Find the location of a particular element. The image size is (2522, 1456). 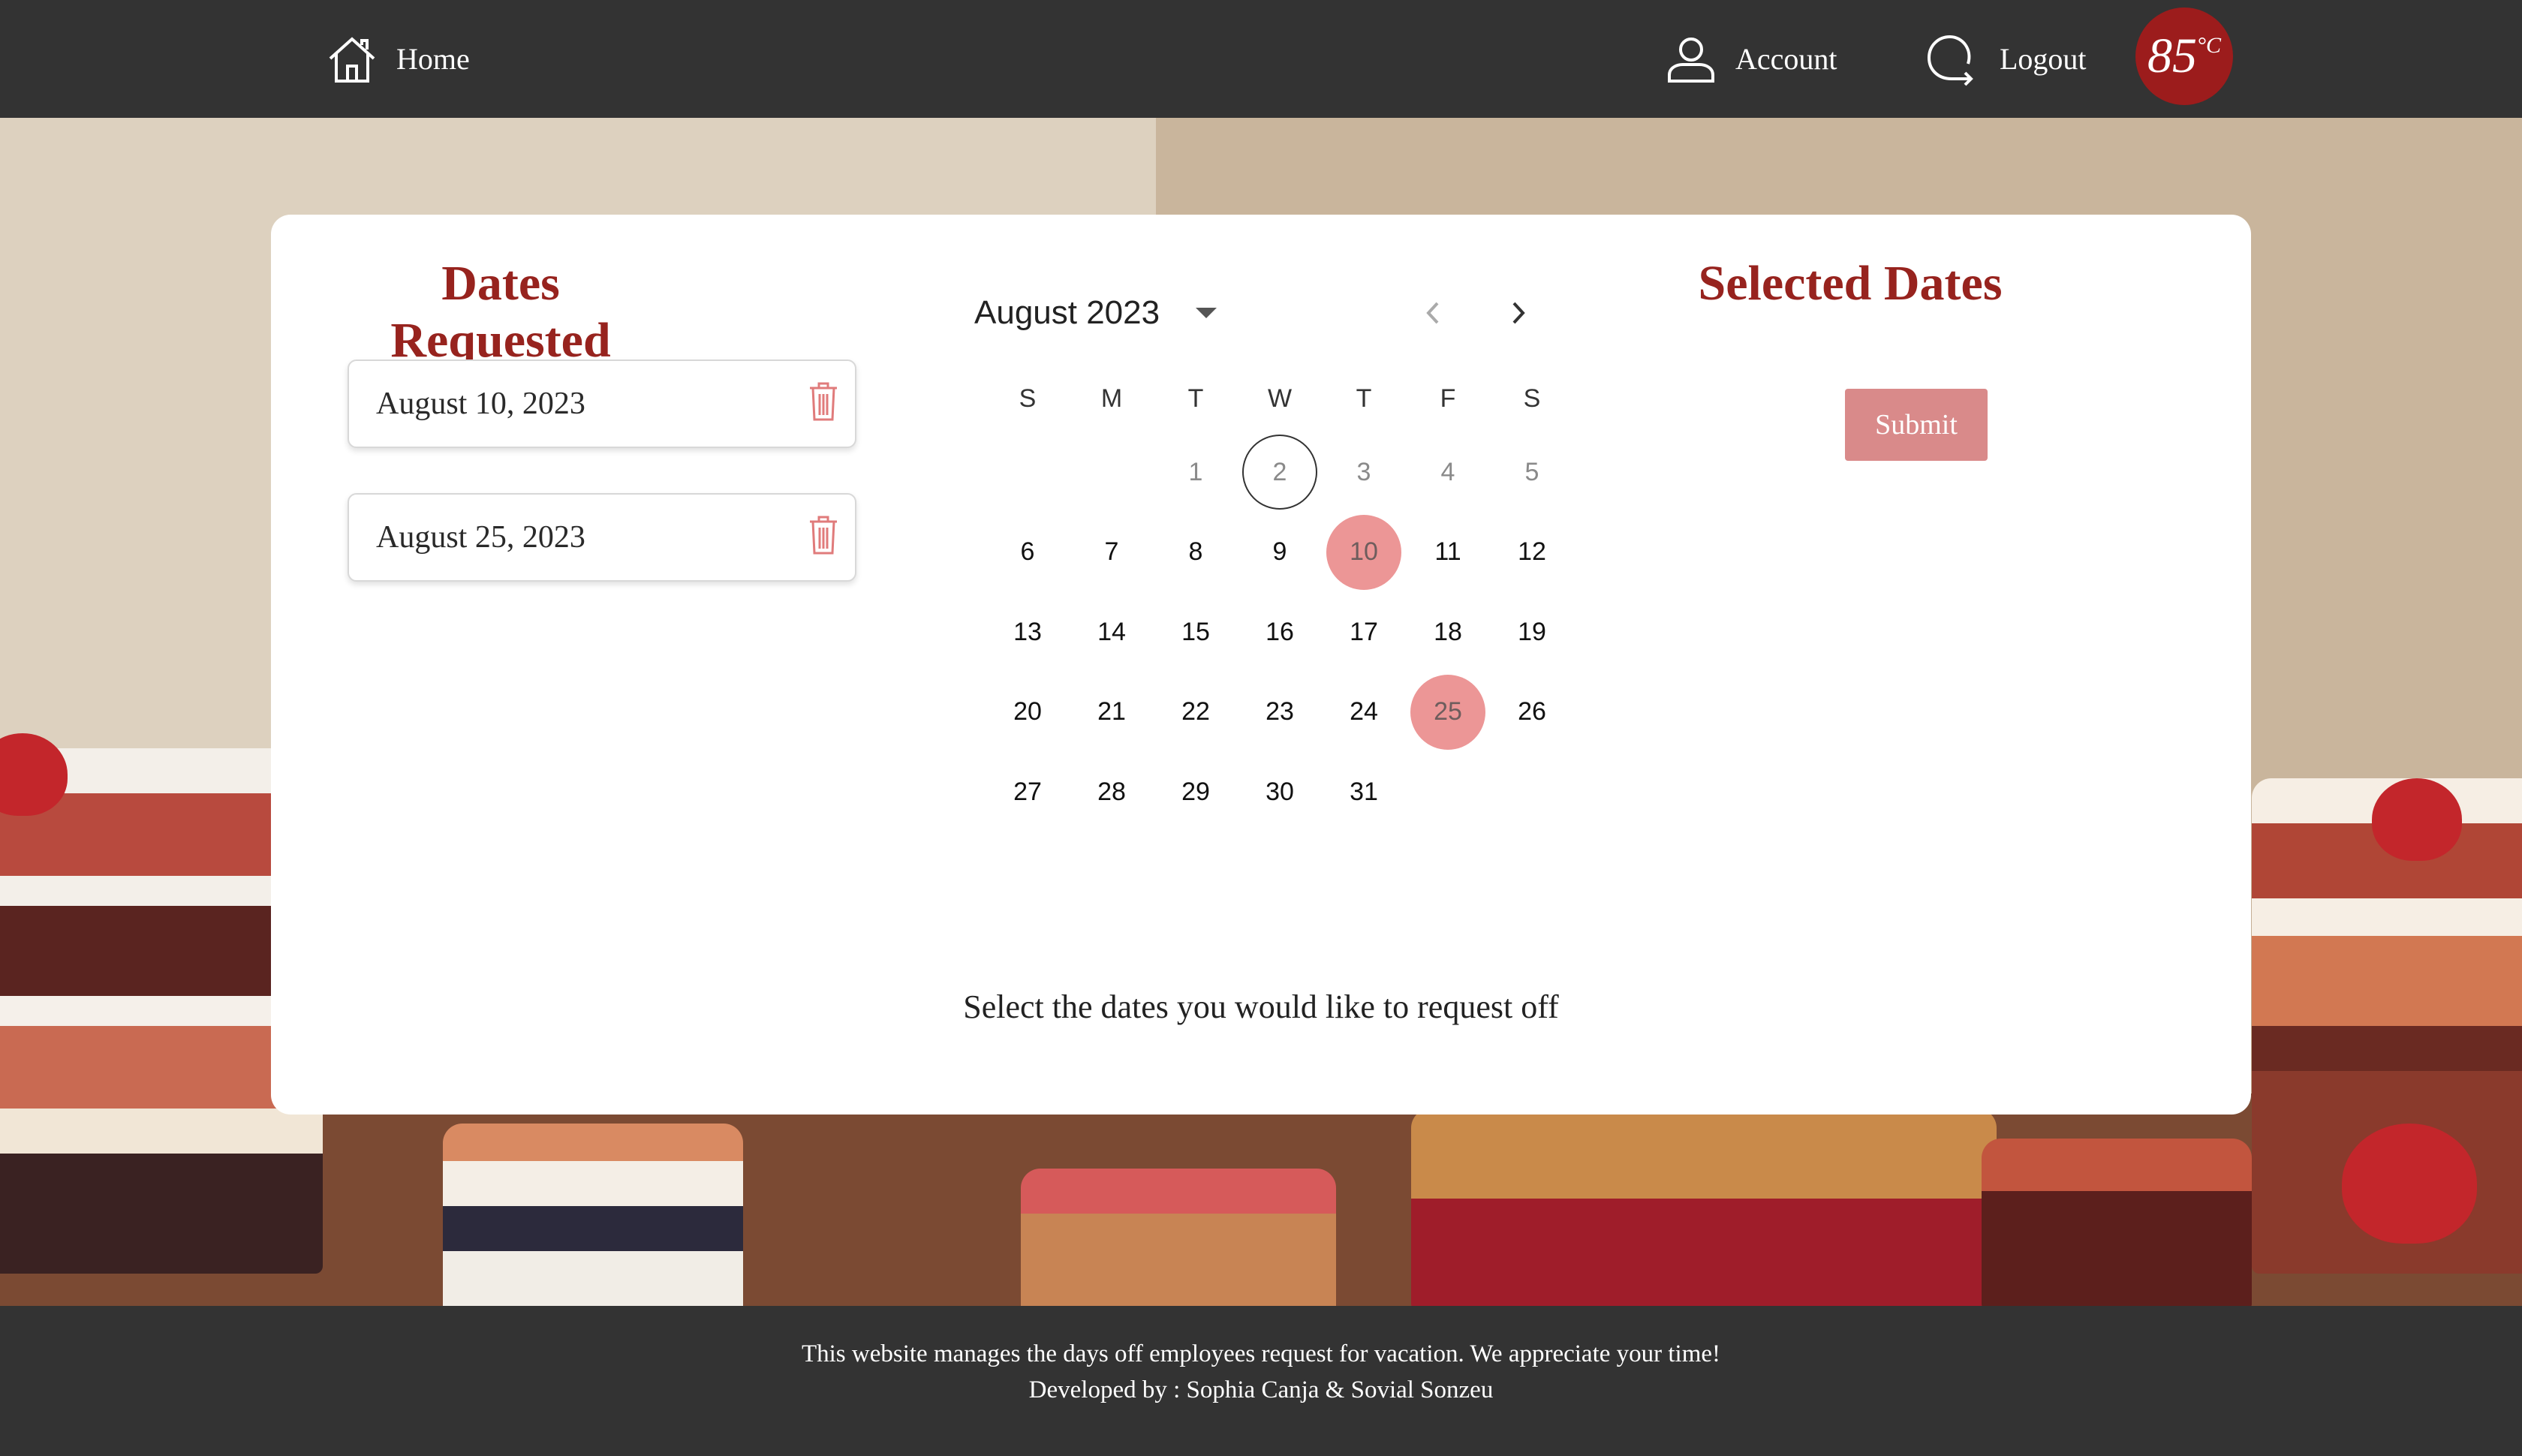

home-label: Home is located at coordinates (433, 59).